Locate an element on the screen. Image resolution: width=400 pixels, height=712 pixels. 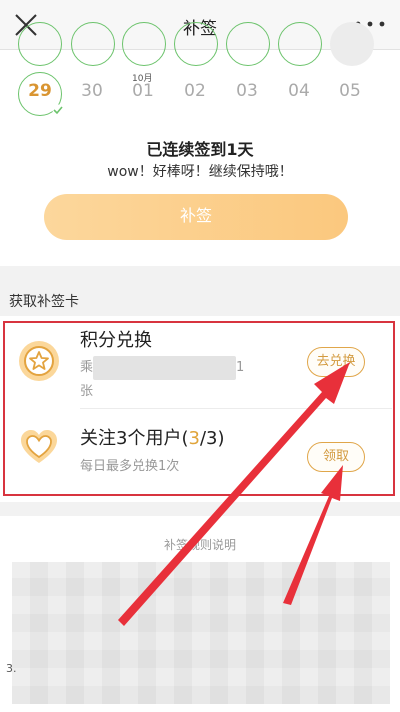
month-label: 10月 is located at coordinates (142, 79).